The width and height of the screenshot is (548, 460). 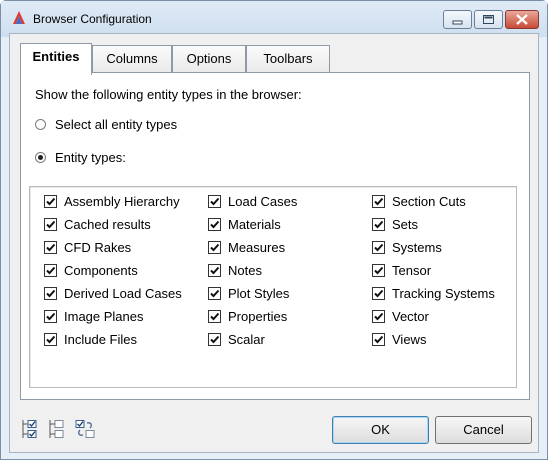 I want to click on close-icon, so click(x=522, y=19).